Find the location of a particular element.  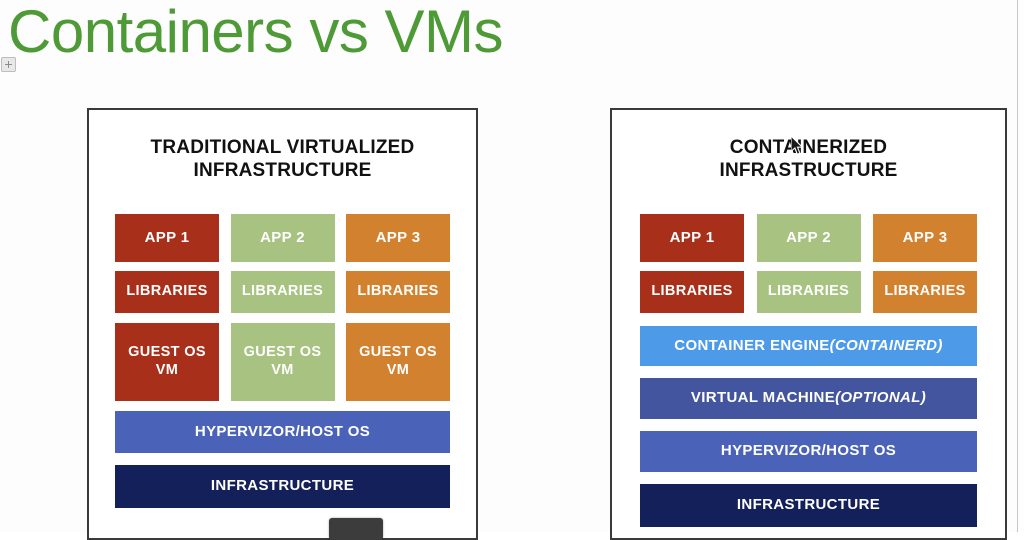

traditional-libraries-2: LIBRARIES is located at coordinates (282, 291).